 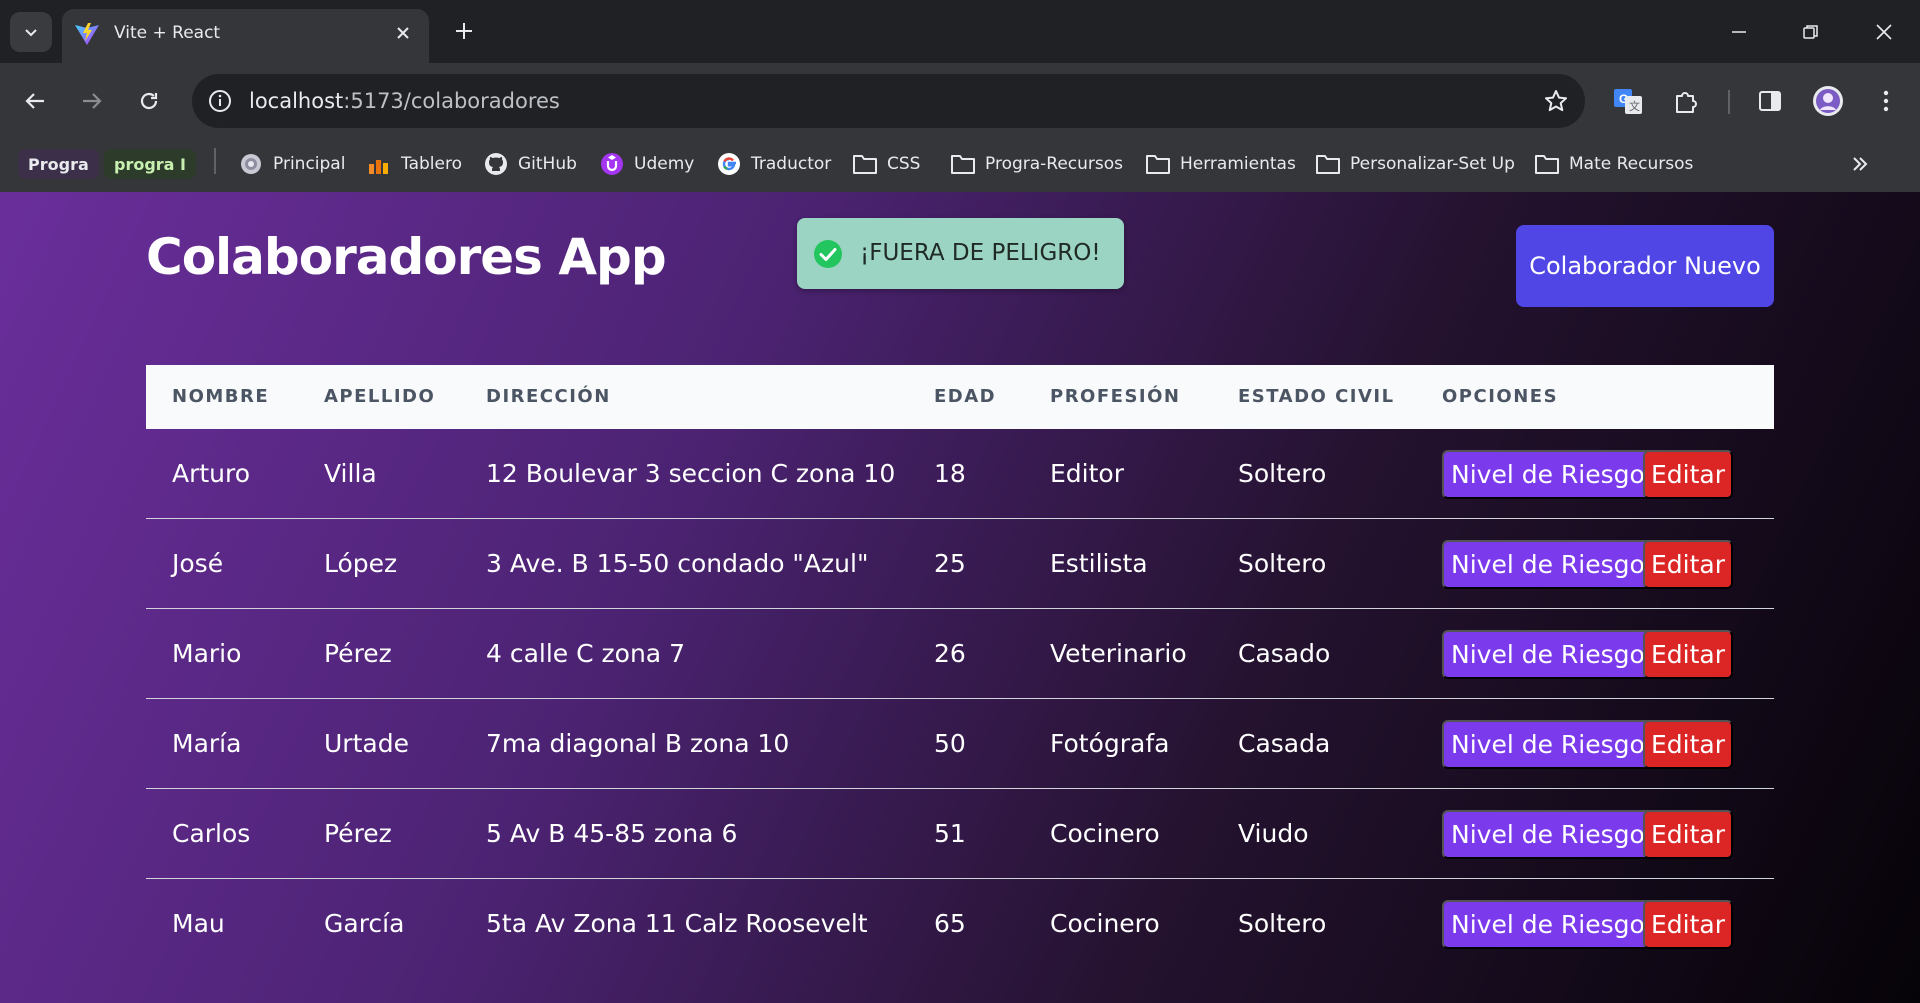 What do you see at coordinates (664, 164) in the screenshot?
I see `bookmark-label: Udemy` at bounding box center [664, 164].